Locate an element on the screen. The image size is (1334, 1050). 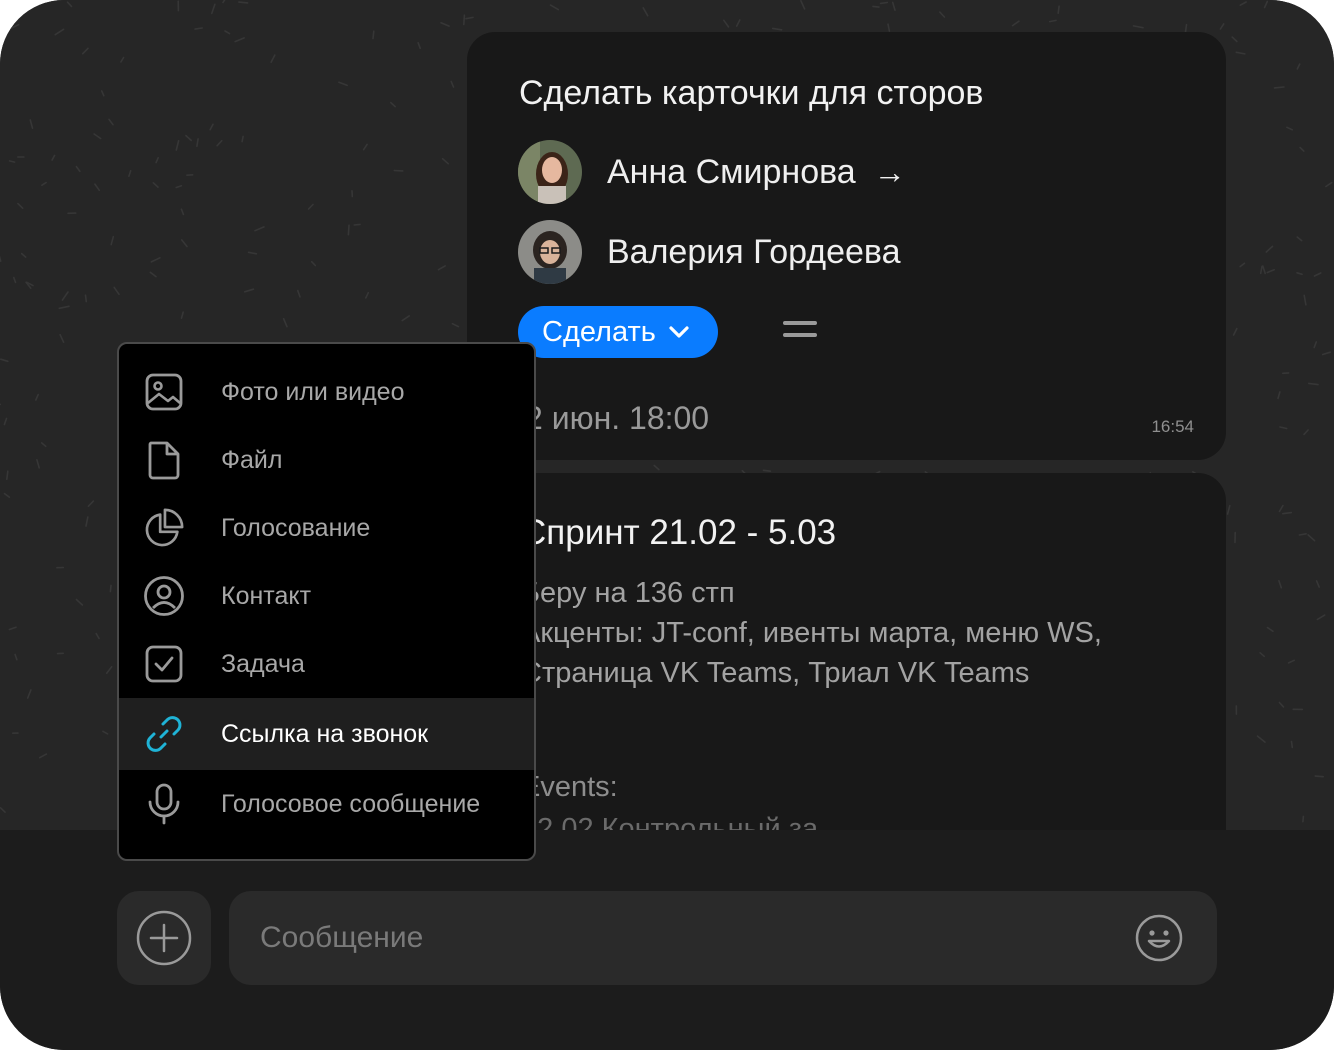
microphone-icon is located at coordinates (164, 804).